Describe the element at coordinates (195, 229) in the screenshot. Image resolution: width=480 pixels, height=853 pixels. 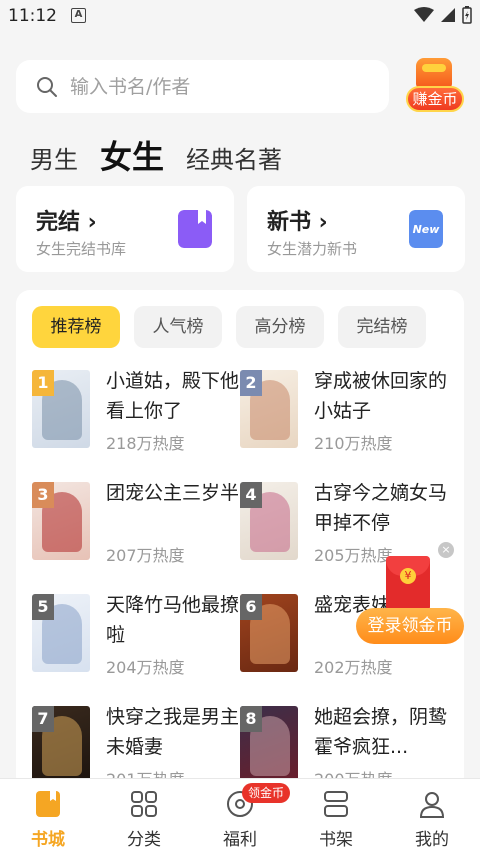
I see `bookmark-book-icon` at that location.